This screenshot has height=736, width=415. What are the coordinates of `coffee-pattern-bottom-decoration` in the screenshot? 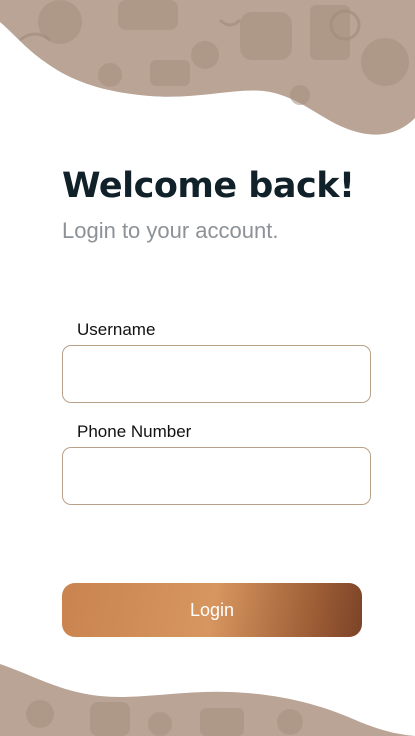 It's located at (207, 700).